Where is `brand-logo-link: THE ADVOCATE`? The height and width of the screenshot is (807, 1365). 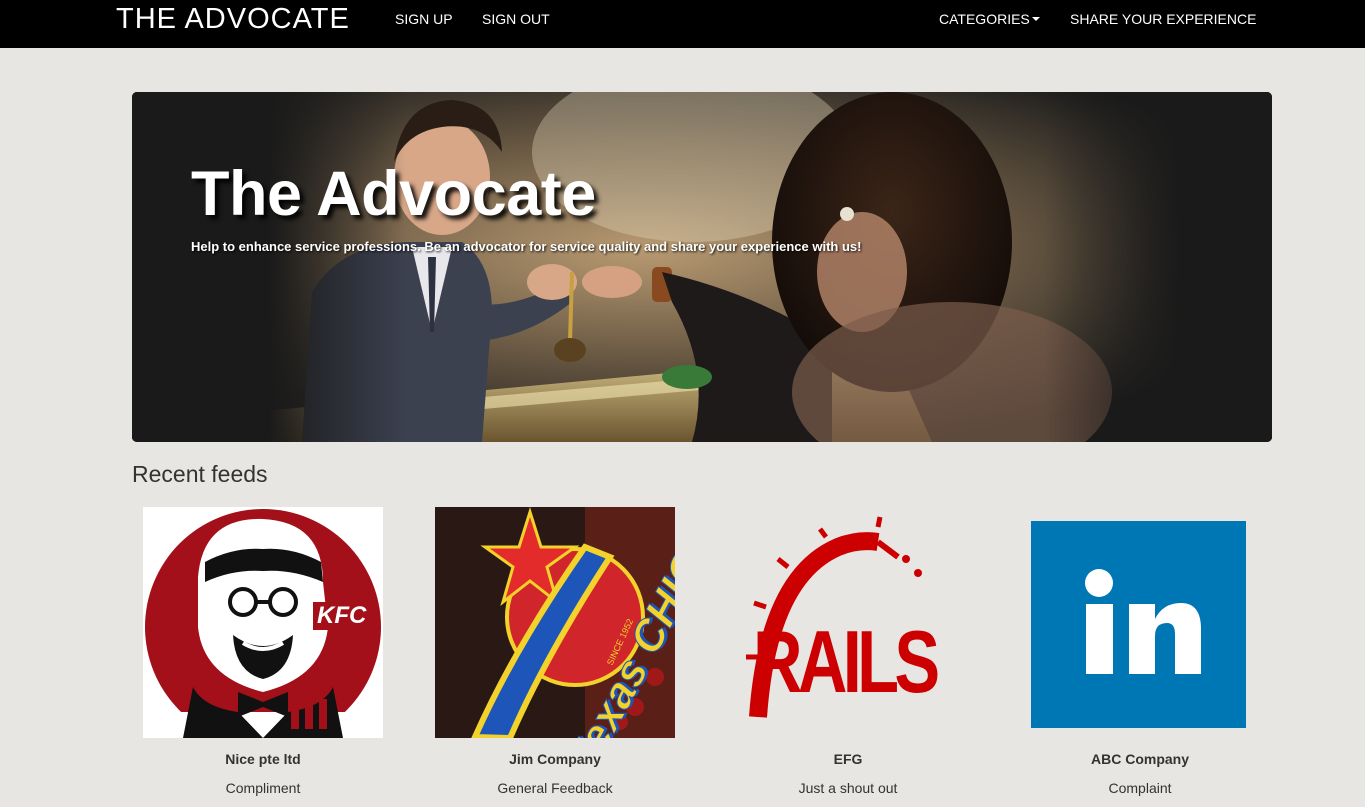 brand-logo-link: THE ADVOCATE is located at coordinates (233, 19).